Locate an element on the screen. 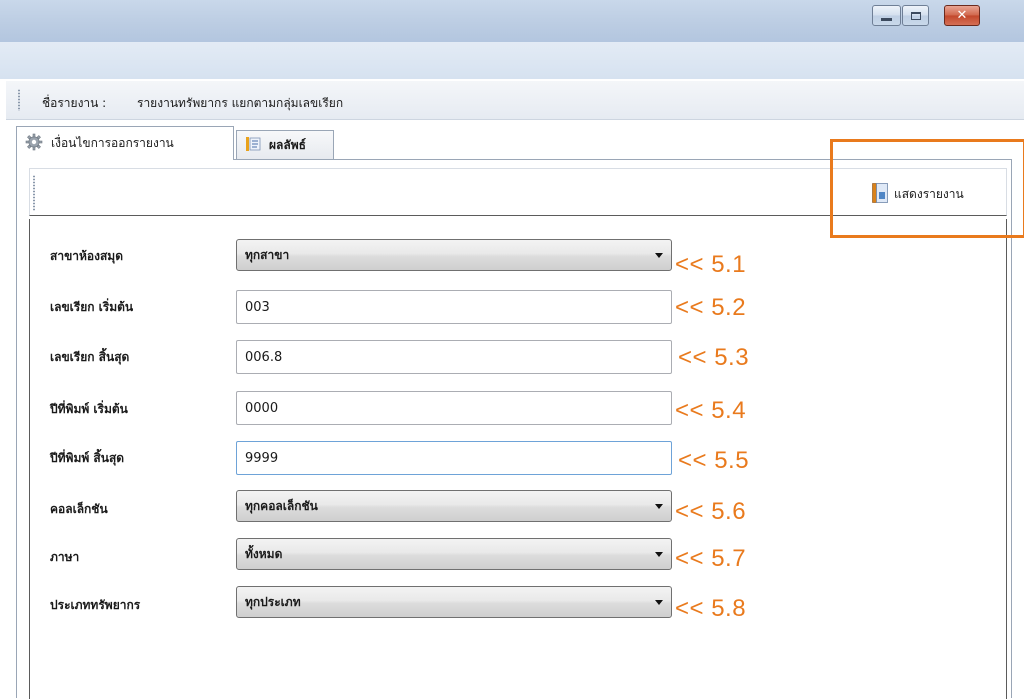 The height and width of the screenshot is (699, 1024). show-report-highlight is located at coordinates (927, 188).